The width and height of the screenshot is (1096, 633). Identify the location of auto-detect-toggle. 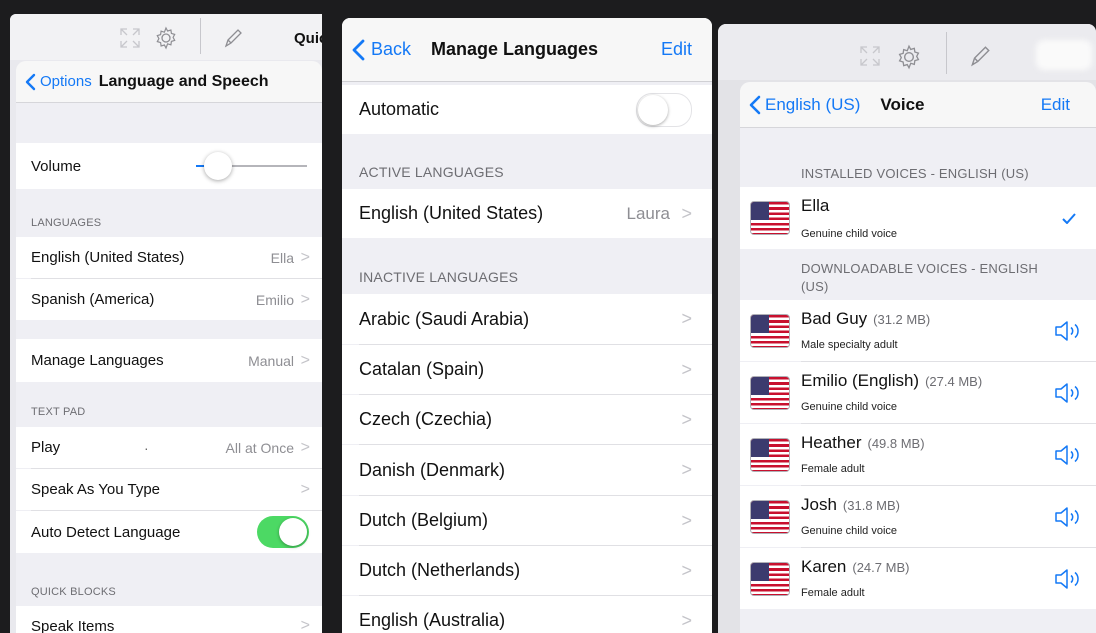
(283, 532).